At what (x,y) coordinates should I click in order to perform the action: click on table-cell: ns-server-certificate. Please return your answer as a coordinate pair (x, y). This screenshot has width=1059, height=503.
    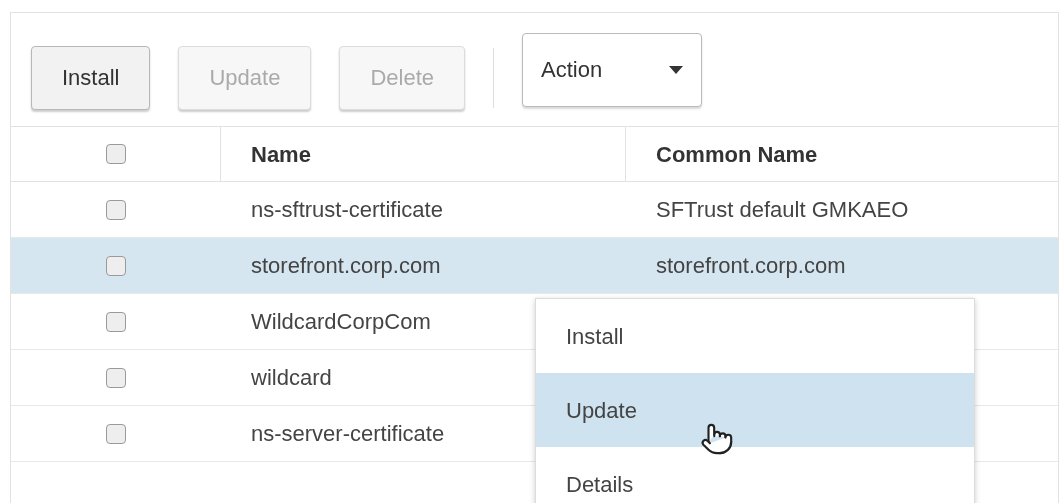
    Looking at the image, I should click on (348, 433).